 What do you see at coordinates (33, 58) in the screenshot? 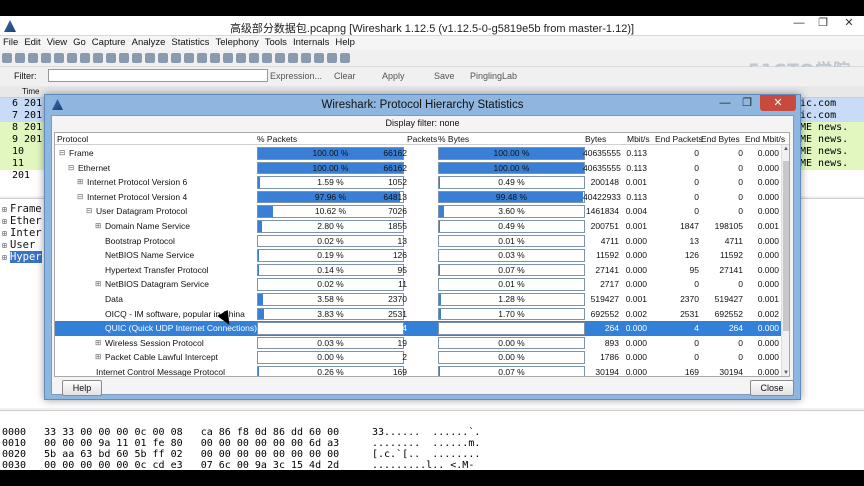
I see `start-capture-icon` at bounding box center [33, 58].